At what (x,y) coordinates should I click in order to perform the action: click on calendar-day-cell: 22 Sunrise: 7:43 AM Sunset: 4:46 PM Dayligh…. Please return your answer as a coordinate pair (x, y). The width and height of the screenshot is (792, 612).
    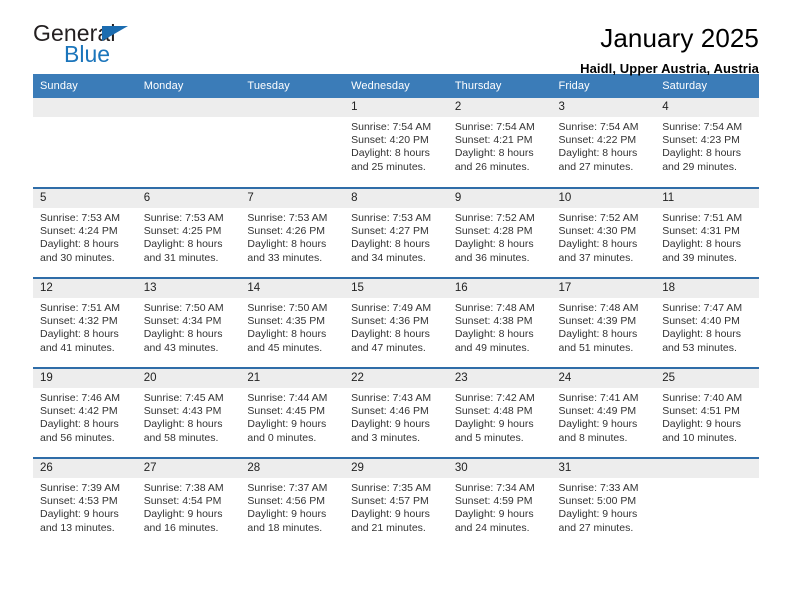
    Looking at the image, I should click on (396, 412).